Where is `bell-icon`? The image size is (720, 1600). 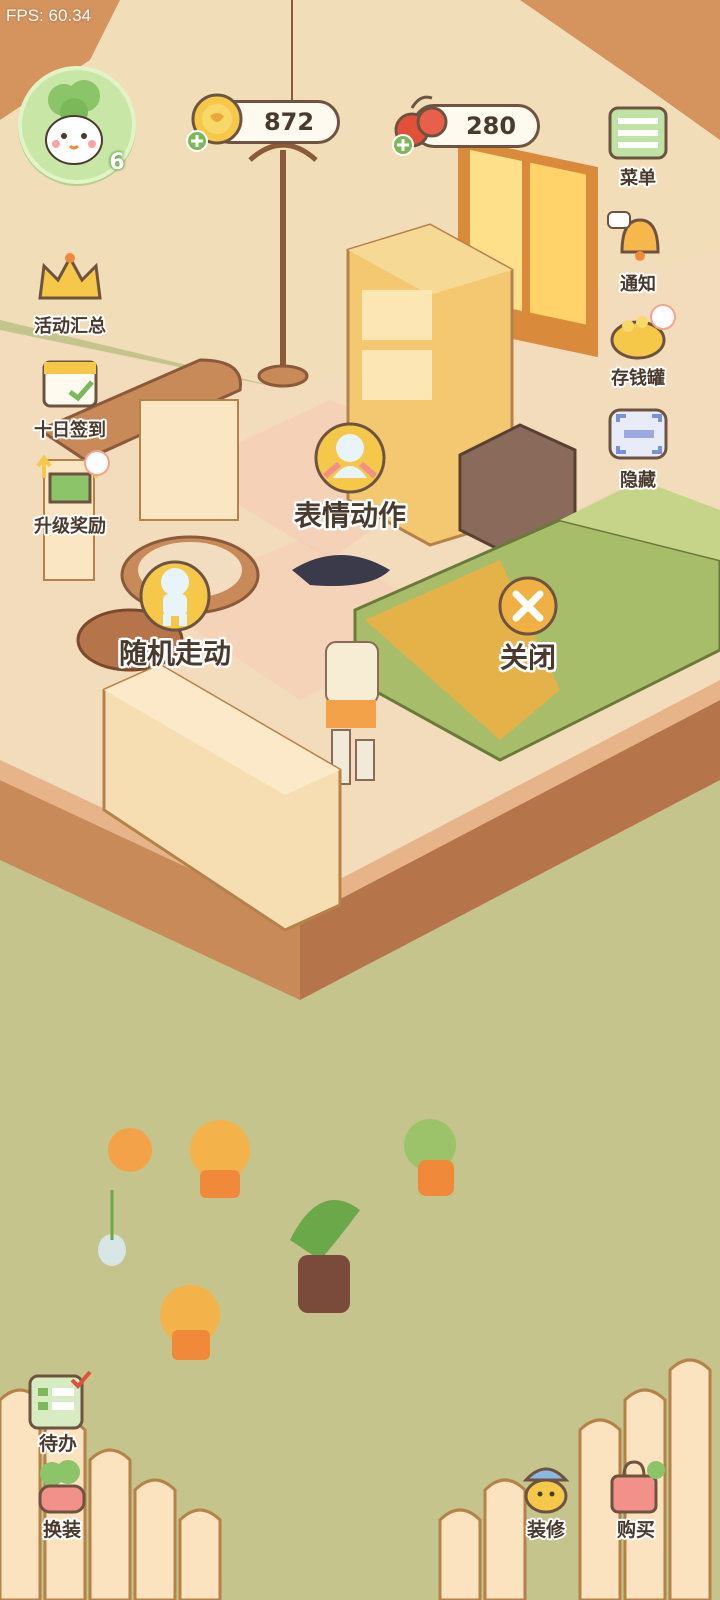
bell-icon is located at coordinates (633, 236).